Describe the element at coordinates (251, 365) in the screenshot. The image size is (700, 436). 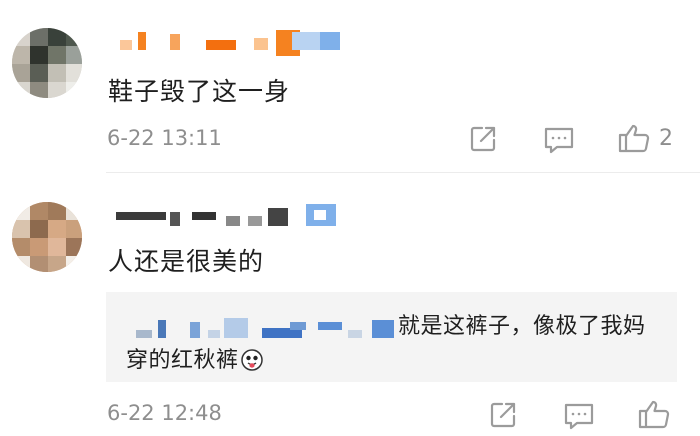
I see `tongue-emoji-icon` at that location.